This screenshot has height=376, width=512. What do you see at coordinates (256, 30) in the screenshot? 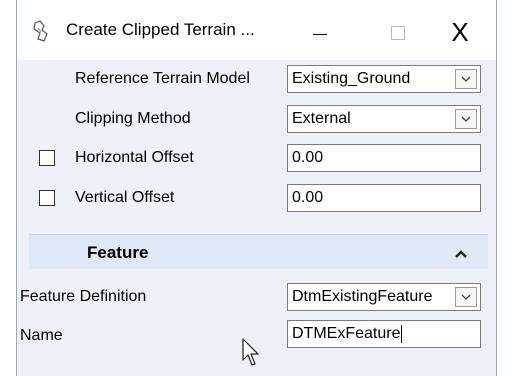
I see `title-bar: Create Clipped Terrain ... X` at bounding box center [256, 30].